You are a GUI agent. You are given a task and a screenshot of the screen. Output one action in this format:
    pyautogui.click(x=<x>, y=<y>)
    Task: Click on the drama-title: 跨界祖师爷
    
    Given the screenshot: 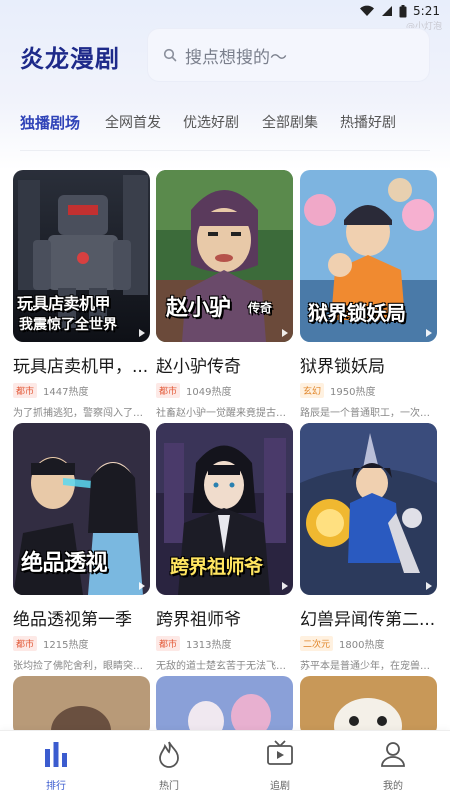 What is the action you would take?
    pyautogui.click(x=224, y=617)
    